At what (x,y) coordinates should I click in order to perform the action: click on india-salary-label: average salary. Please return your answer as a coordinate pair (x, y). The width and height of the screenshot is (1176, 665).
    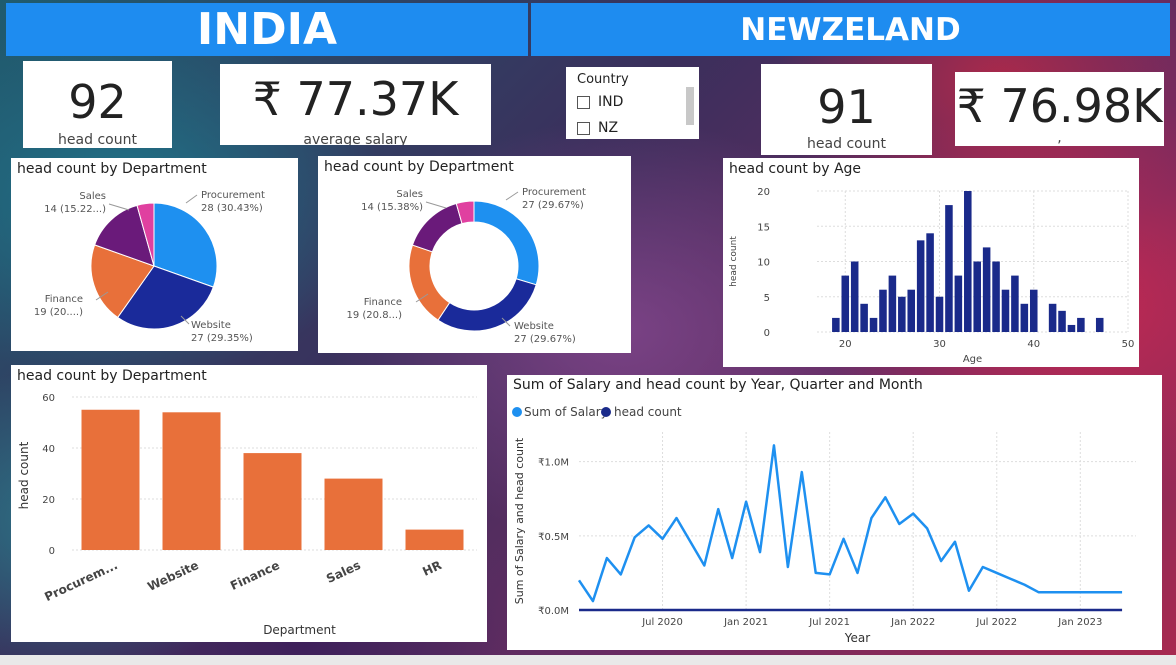
    Looking at the image, I should click on (355, 138).